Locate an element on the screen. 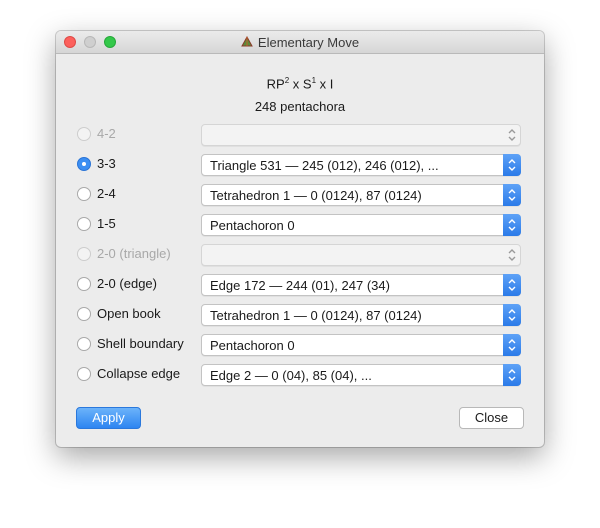 Image resolution: width=600 pixels, height=528 pixels. move-label: 4-2 is located at coordinates (106, 133).